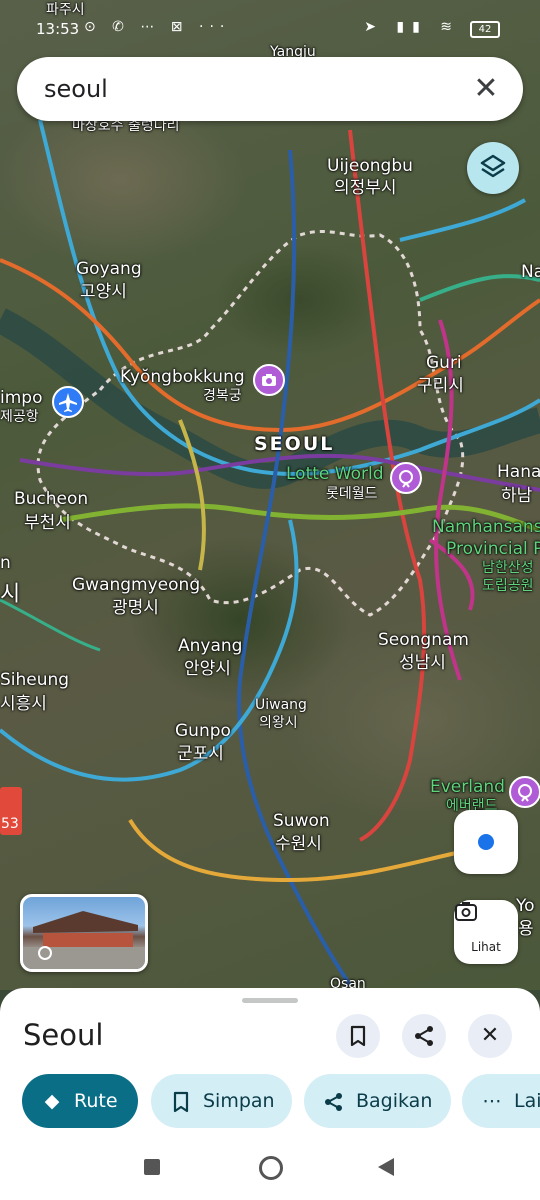  Describe the element at coordinates (270, 20) in the screenshot. I see `status-bar: 13:53 ⊙ ✆ ⋯ ⊠ ··· ➤ ▮▮ ≋ 42` at that location.